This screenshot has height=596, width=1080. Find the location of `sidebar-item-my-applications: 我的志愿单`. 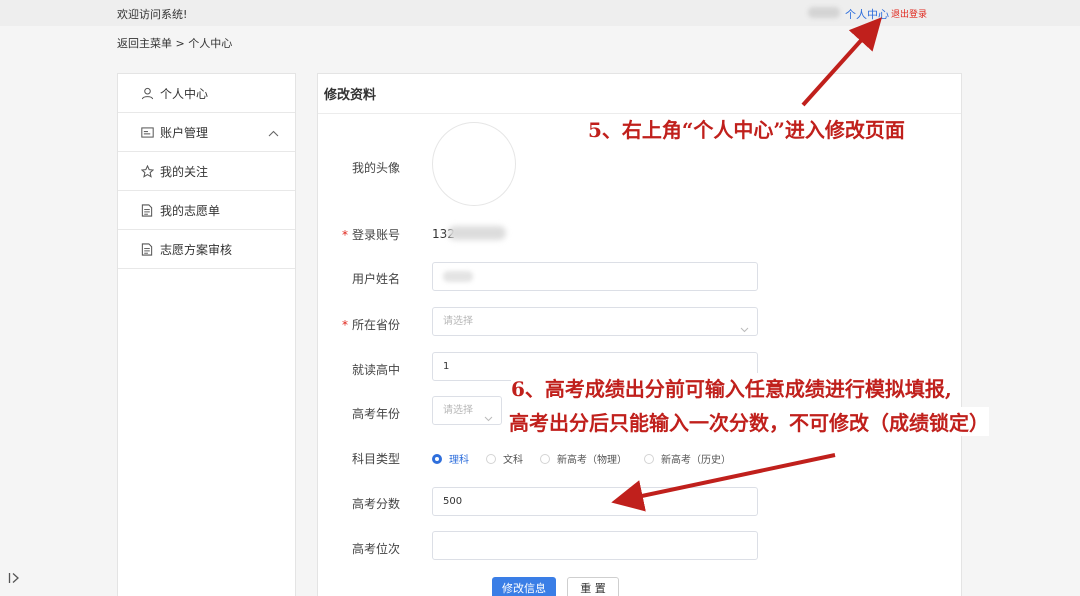

sidebar-item-my-applications: 我的志愿单 is located at coordinates (206, 210).